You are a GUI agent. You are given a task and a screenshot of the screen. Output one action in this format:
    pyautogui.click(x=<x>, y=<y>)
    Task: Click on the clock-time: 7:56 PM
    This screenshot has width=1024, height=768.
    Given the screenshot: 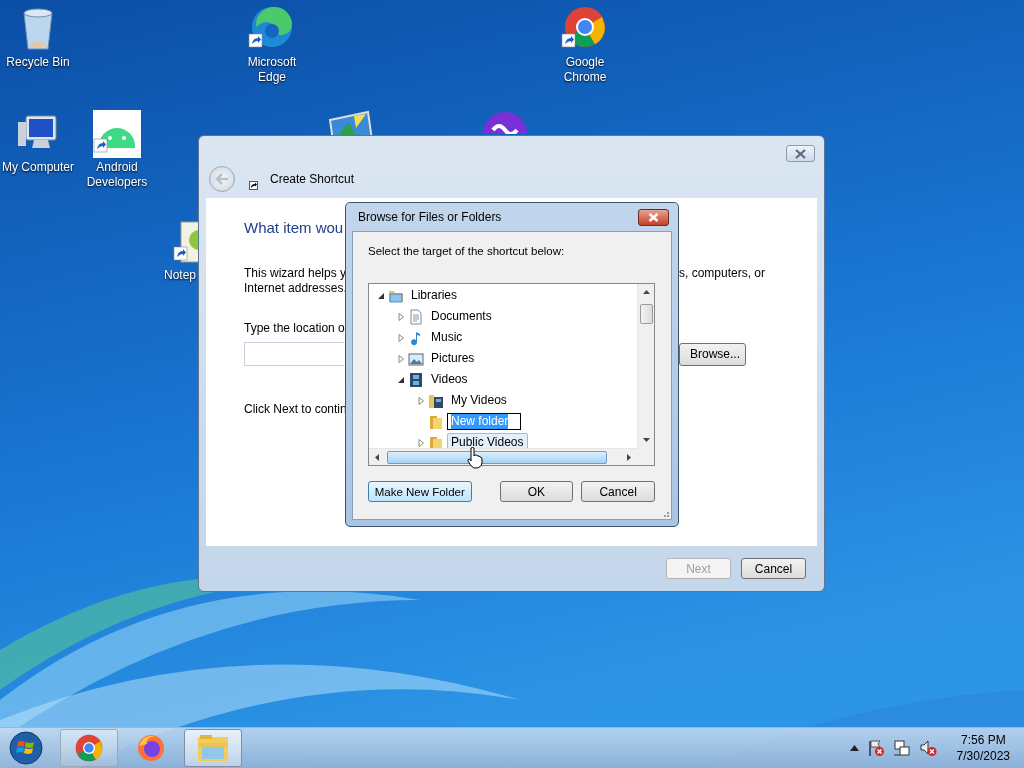 What is the action you would take?
    pyautogui.click(x=983, y=740)
    